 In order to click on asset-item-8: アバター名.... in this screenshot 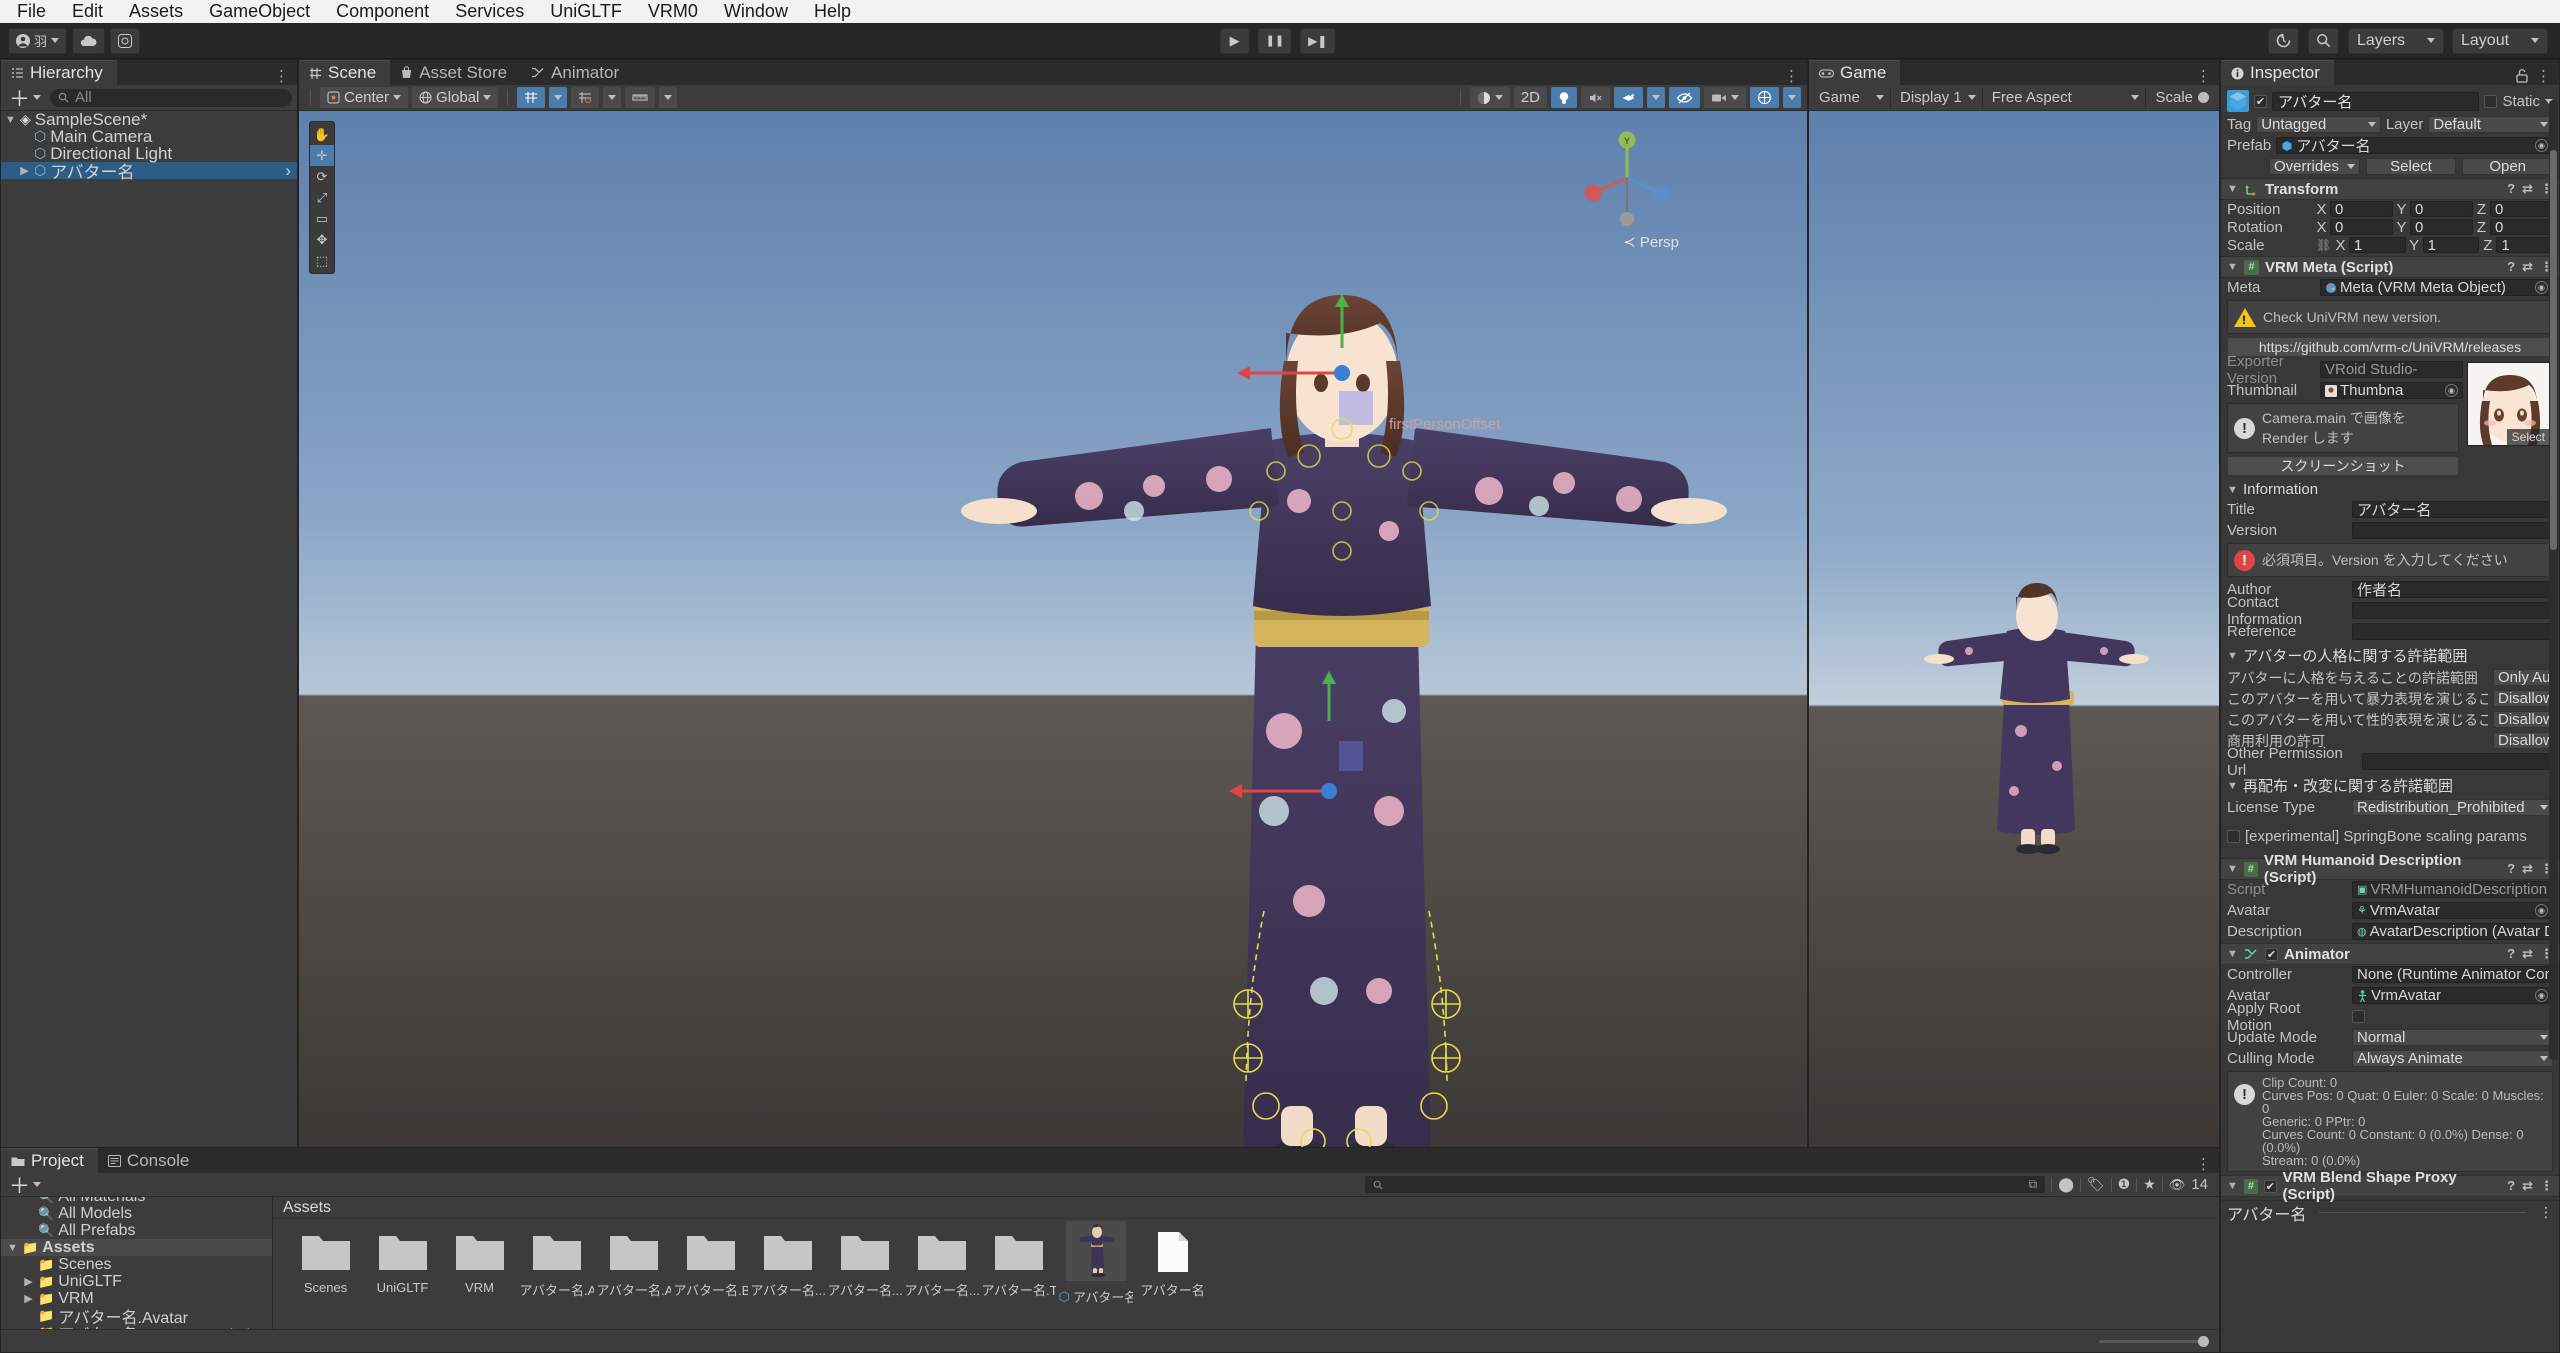, I will do `click(941, 1267)`.